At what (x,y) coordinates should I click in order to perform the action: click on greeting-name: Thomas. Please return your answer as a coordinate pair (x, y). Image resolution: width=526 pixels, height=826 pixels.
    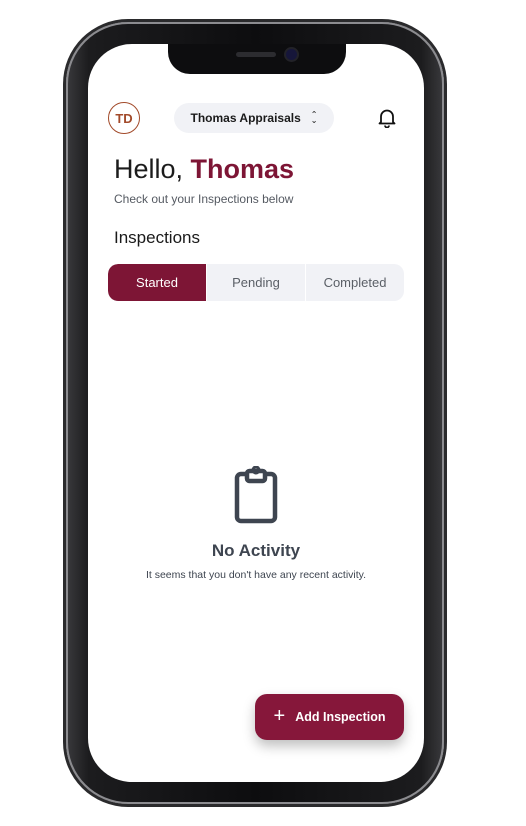
    Looking at the image, I should click on (242, 169).